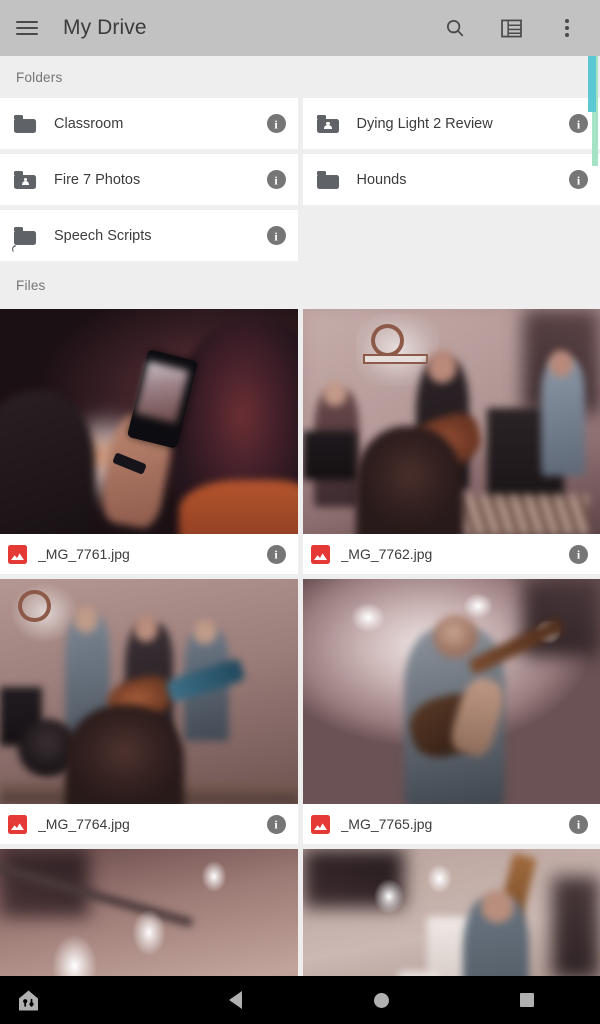 This screenshot has height=1024, width=600. I want to click on file-name: _MG_7761.jpg, so click(84, 554).